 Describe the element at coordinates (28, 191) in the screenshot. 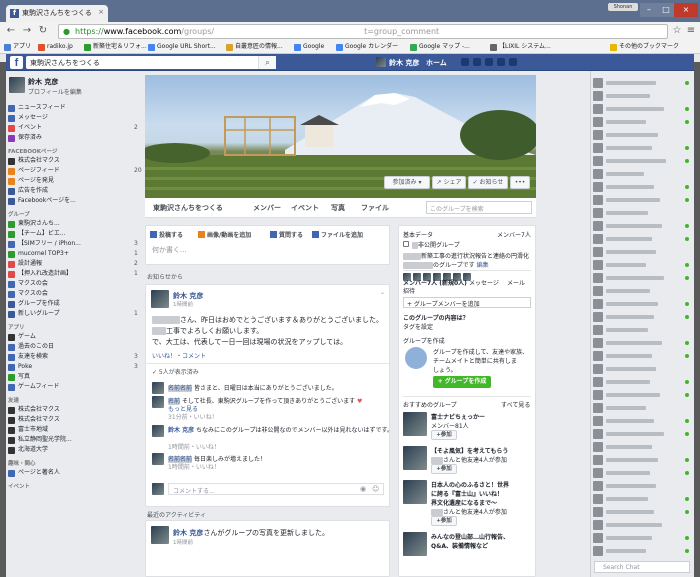

I see `sidebar-item: 広告を作成` at that location.